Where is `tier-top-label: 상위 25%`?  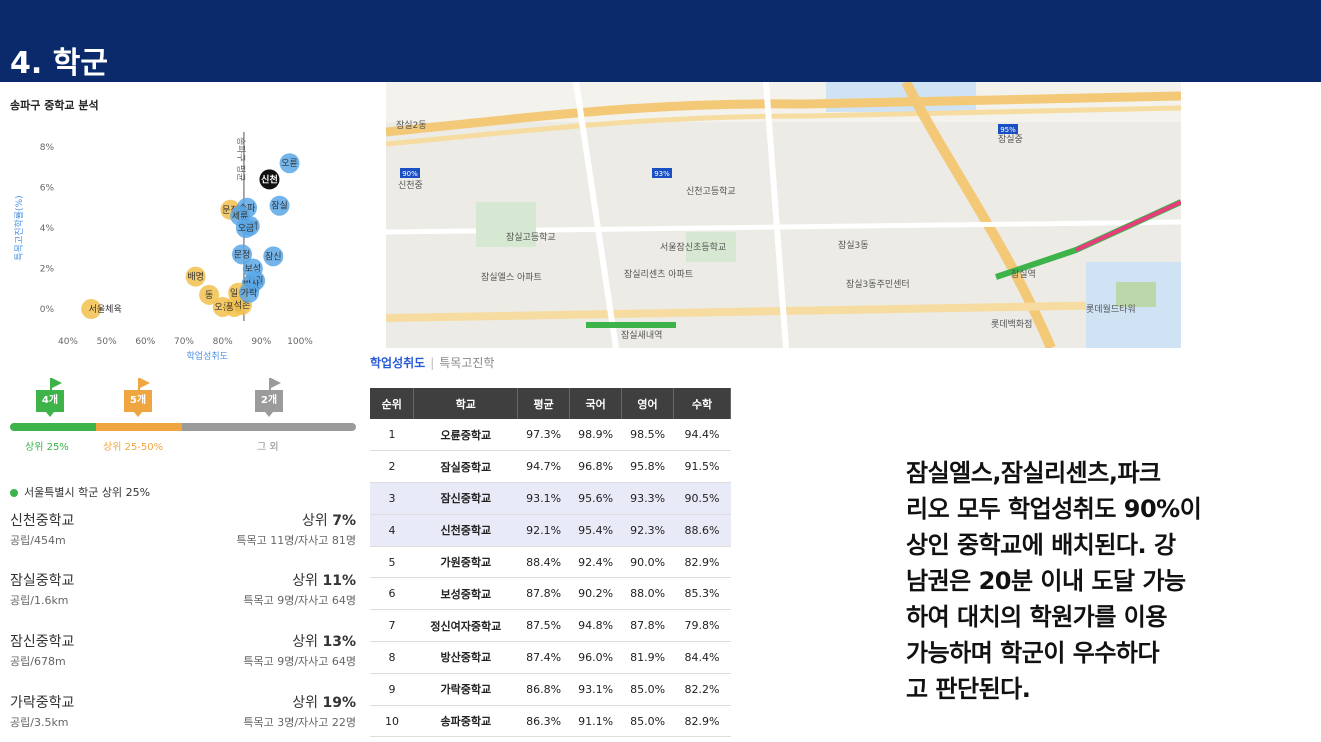 tier-top-label: 상위 25% is located at coordinates (47, 447).